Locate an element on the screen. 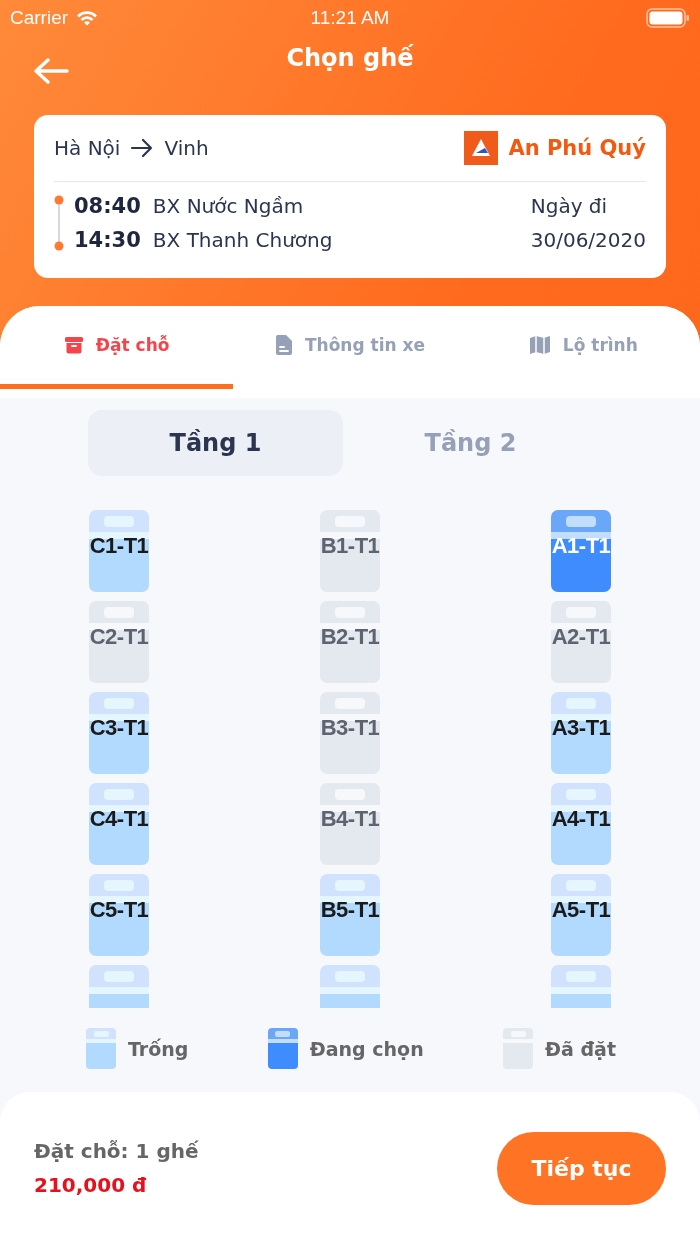 Image resolution: width=700 pixels, height=1244 pixels. box-icon is located at coordinates (73, 345).